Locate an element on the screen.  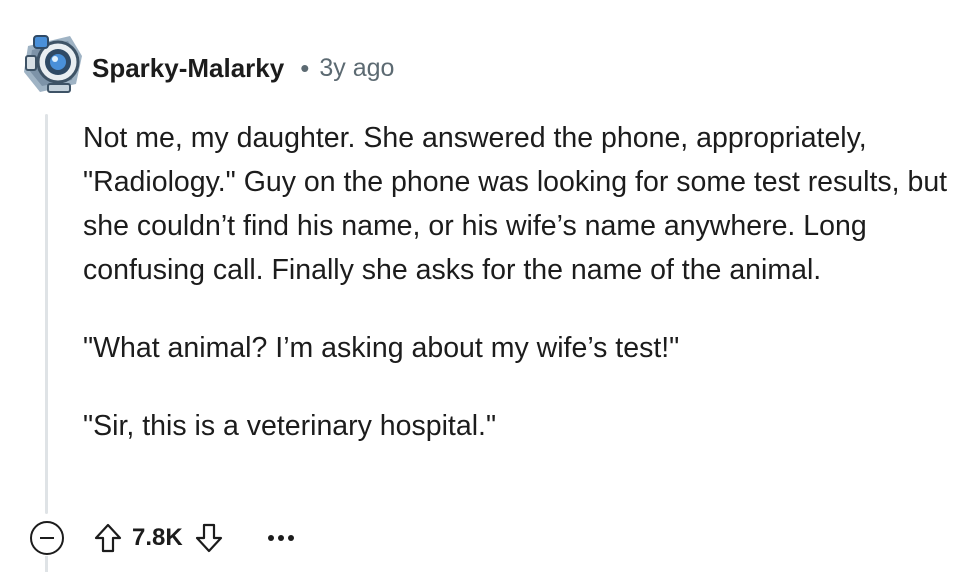
upvote-button is located at coordinates (108, 538).